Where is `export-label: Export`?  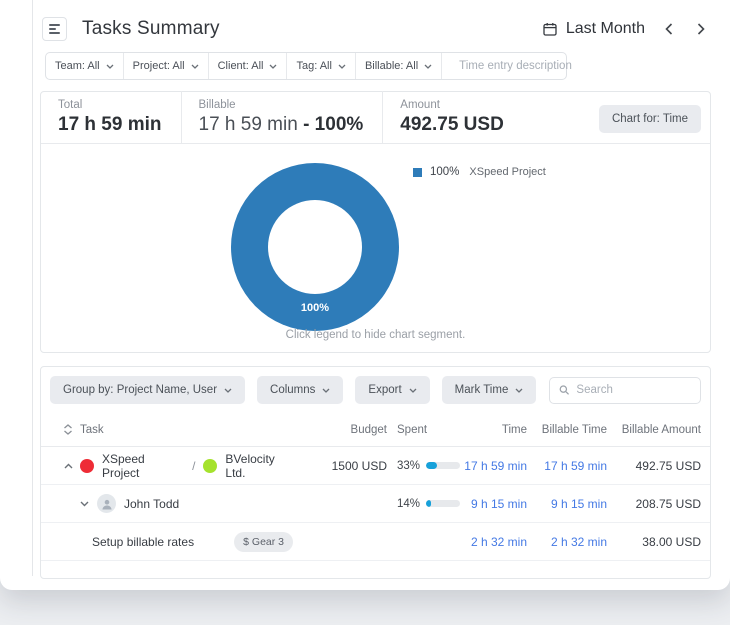 export-label: Export is located at coordinates (385, 390).